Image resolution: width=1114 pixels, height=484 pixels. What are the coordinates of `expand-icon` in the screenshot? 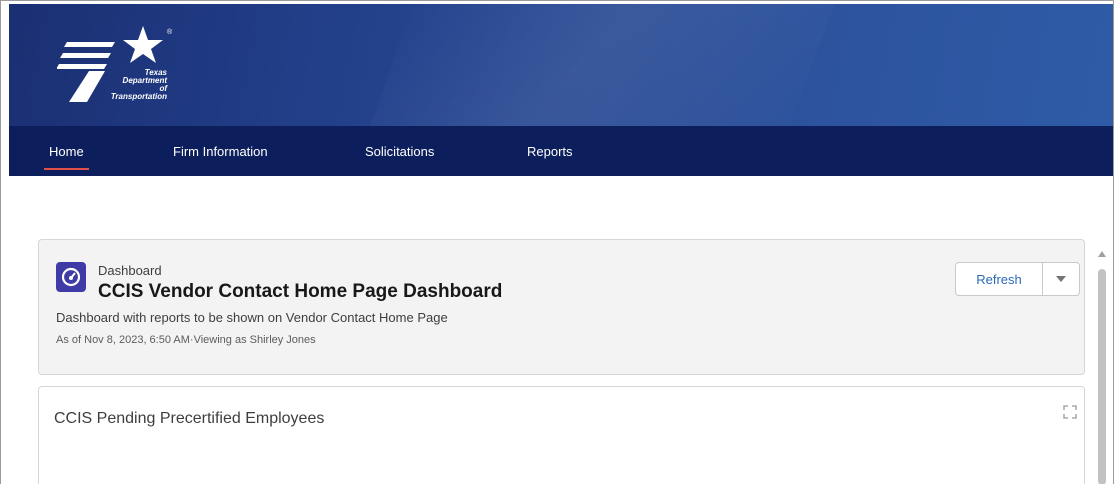 It's located at (1070, 412).